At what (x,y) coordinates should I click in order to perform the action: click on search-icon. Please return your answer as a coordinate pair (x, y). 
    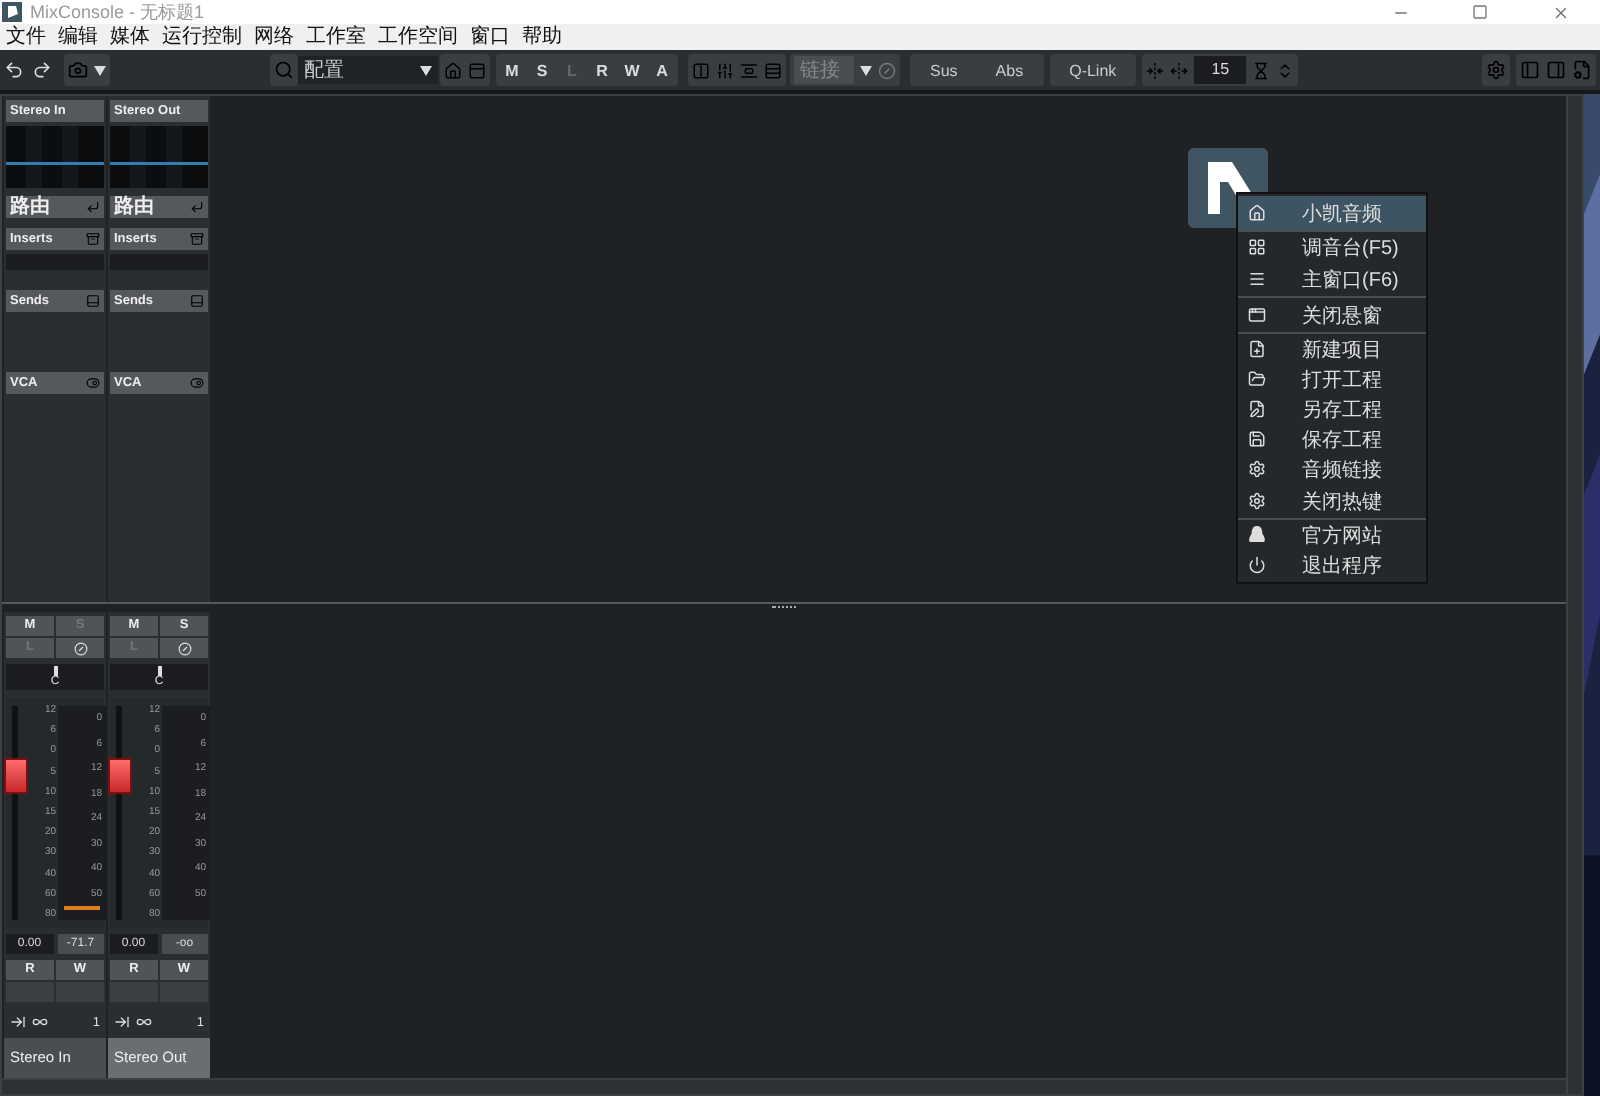
    Looking at the image, I should click on (284, 70).